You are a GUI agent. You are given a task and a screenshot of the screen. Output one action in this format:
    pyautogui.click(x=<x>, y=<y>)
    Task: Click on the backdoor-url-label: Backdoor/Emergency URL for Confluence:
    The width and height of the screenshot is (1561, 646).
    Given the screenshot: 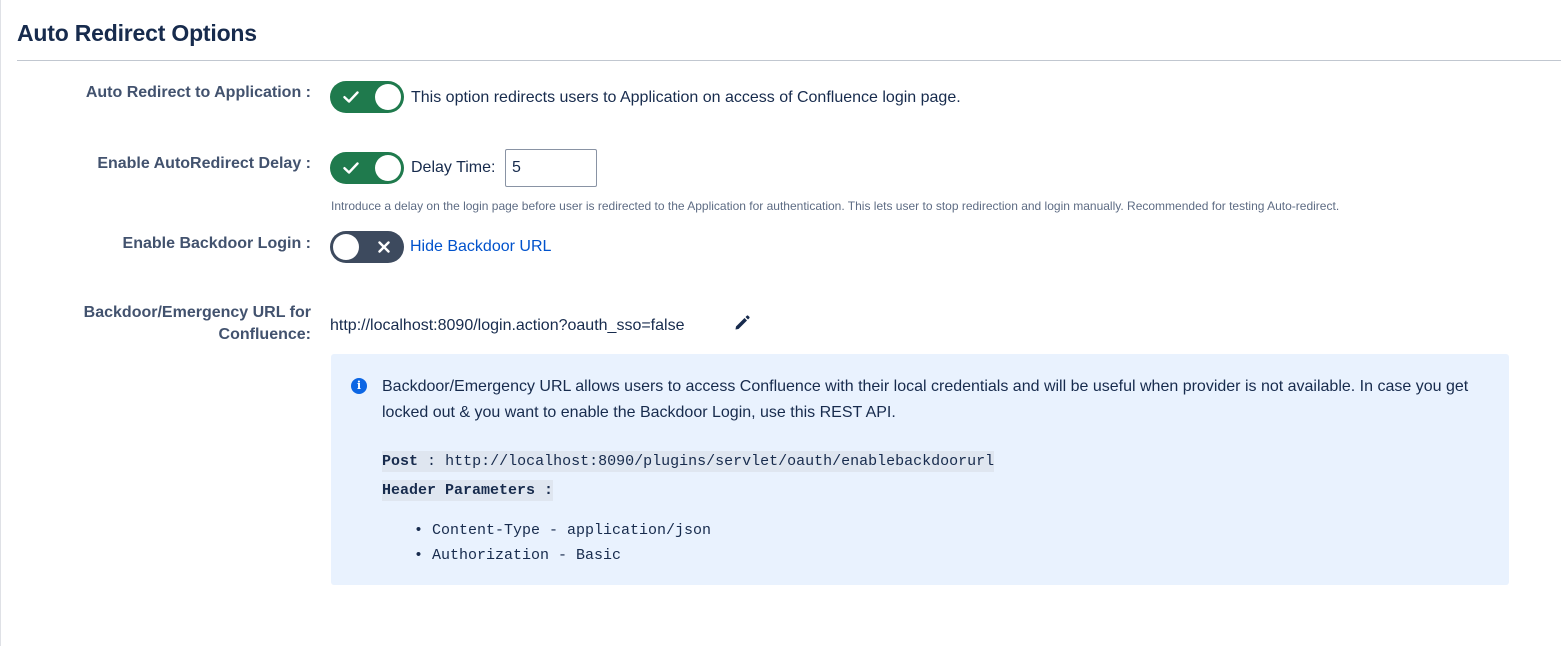 What is the action you would take?
    pyautogui.click(x=197, y=324)
    